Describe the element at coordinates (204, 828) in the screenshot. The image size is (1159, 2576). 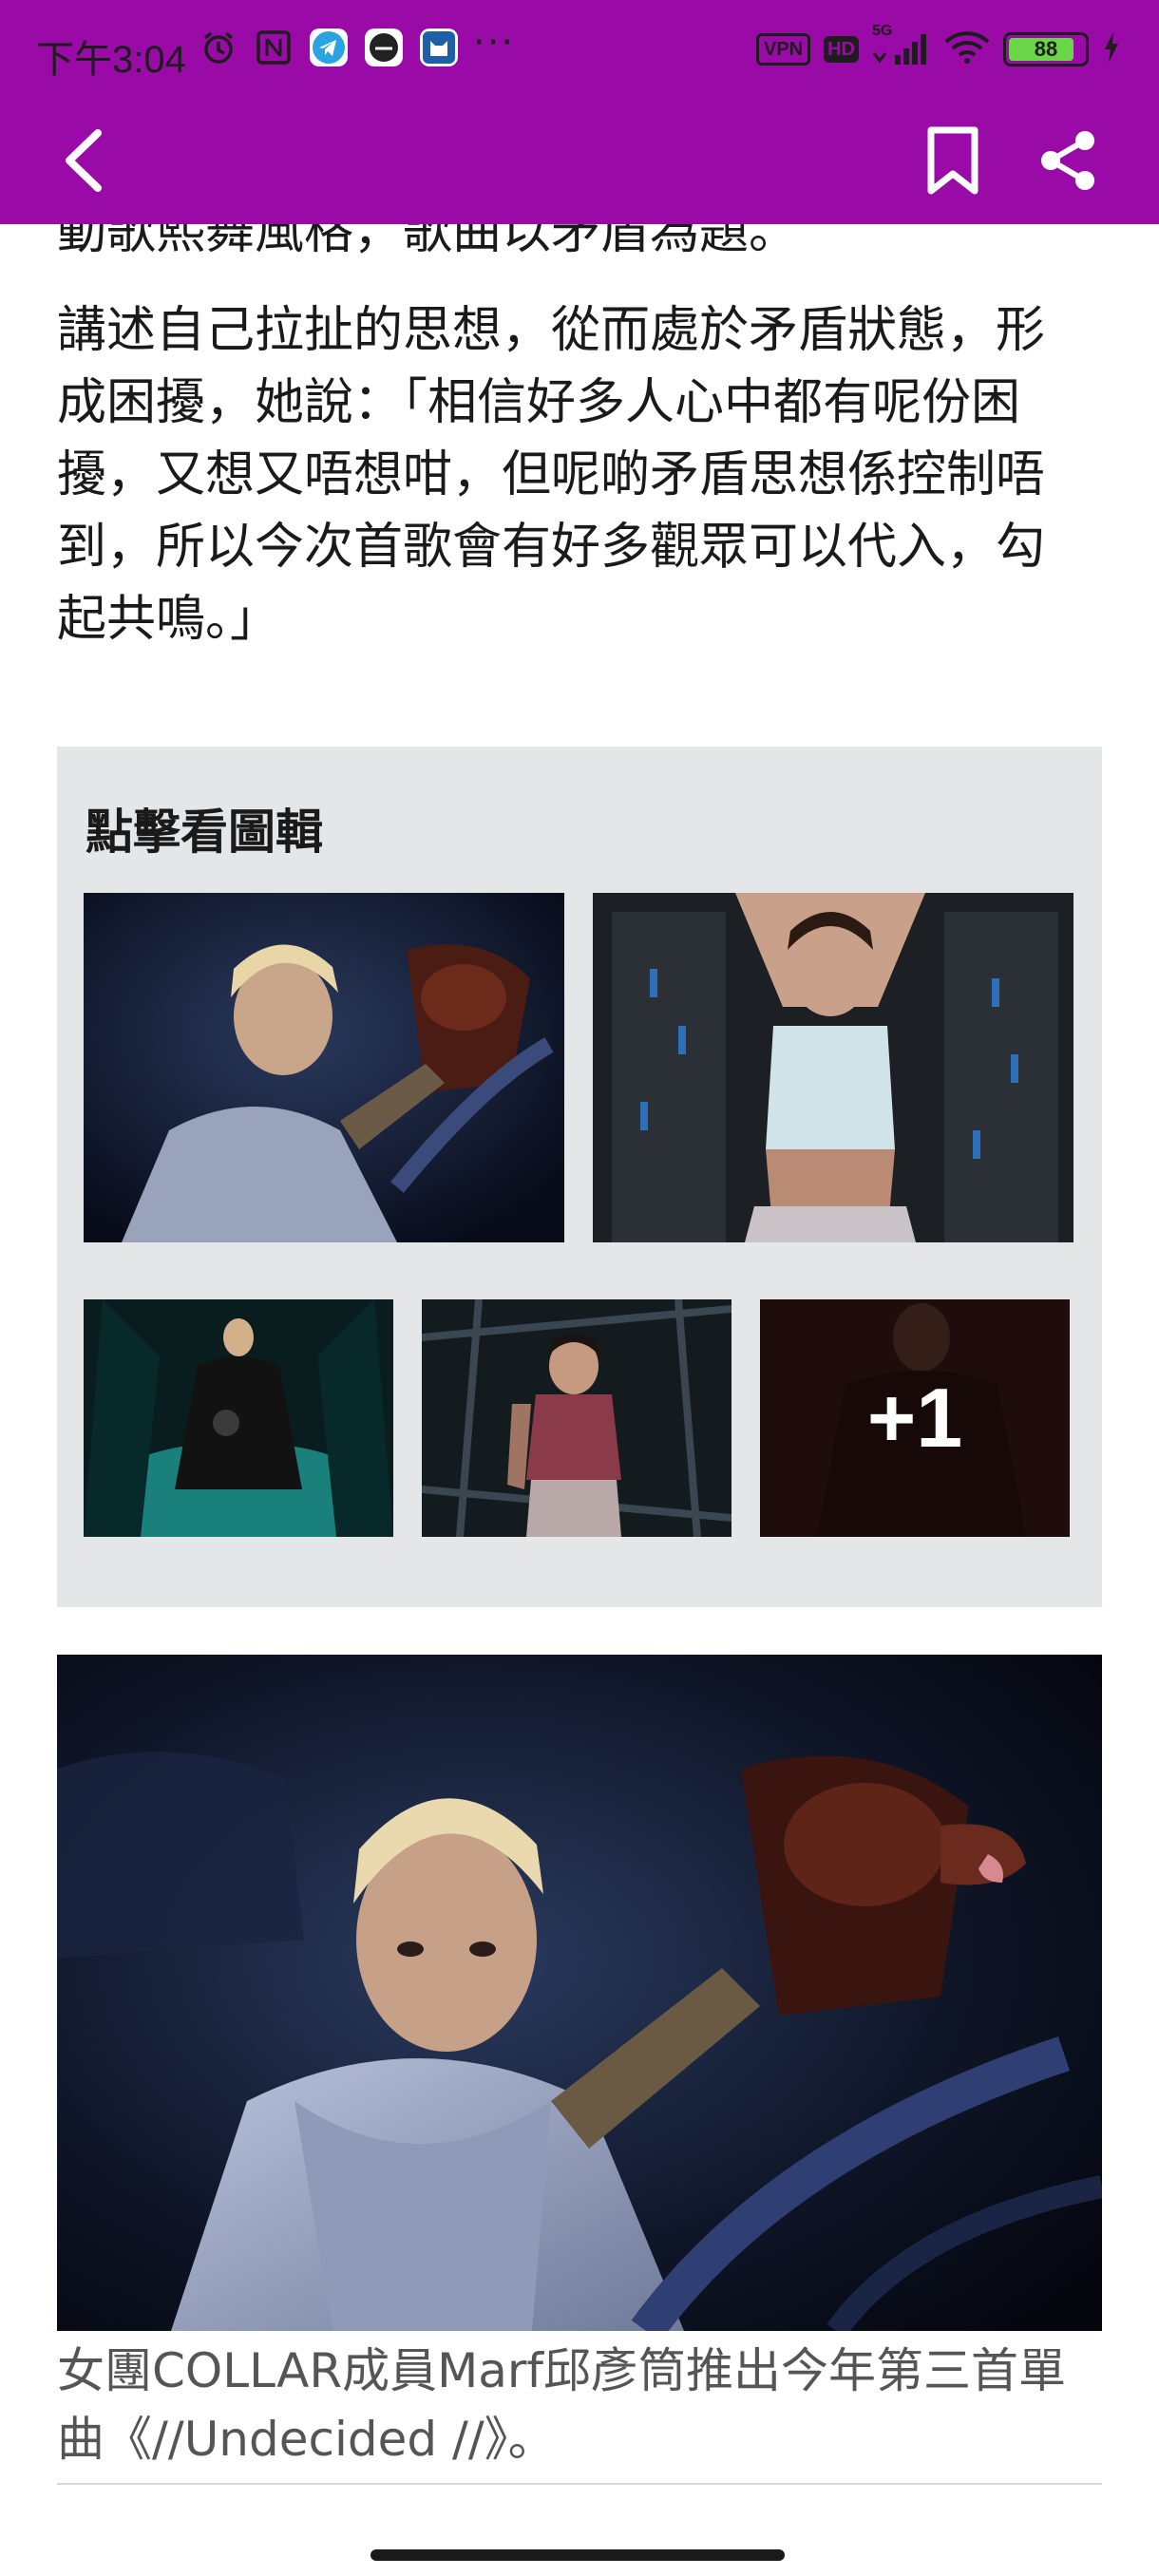
I see `gallery-title: 點擊看圖輯` at that location.